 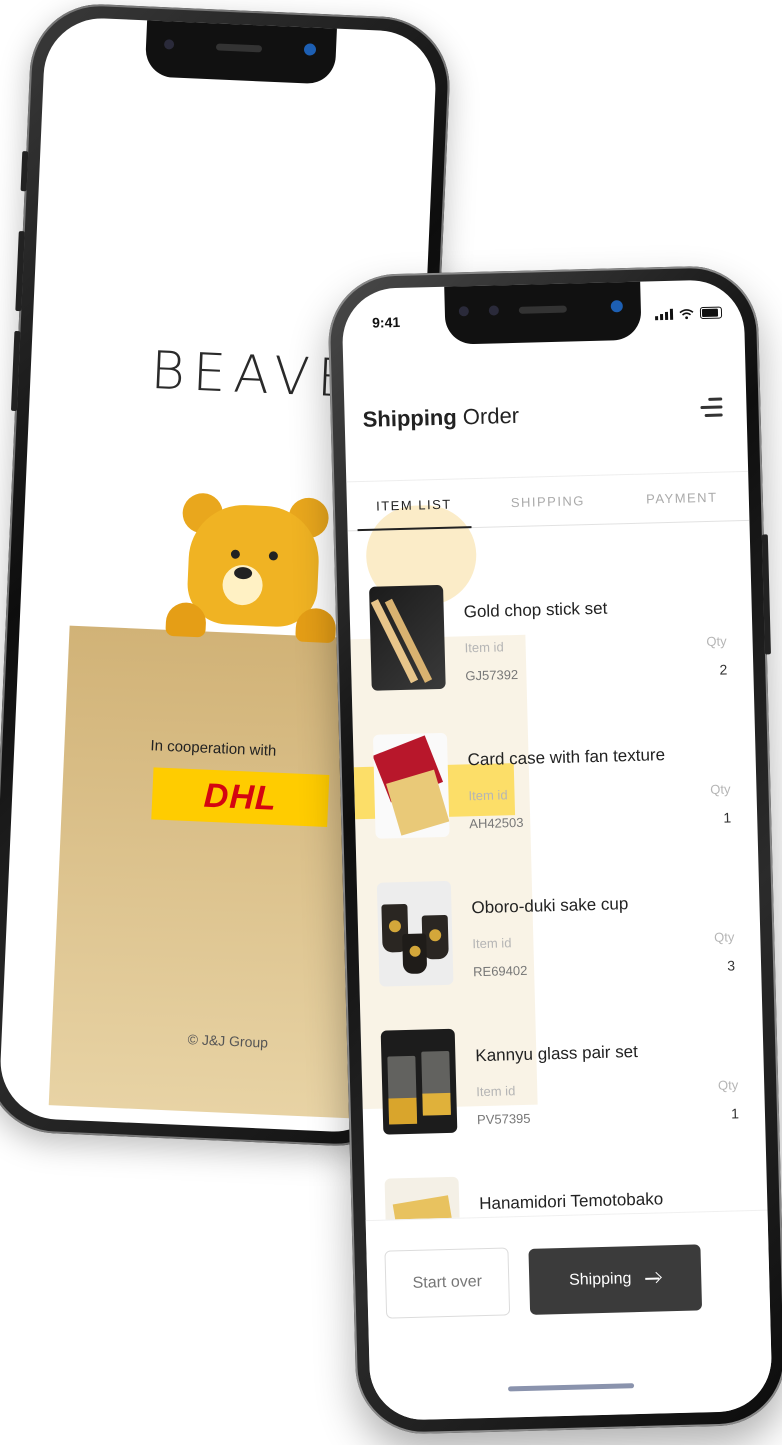 What do you see at coordinates (240, 797) in the screenshot?
I see `dhl-logo: DHL` at bounding box center [240, 797].